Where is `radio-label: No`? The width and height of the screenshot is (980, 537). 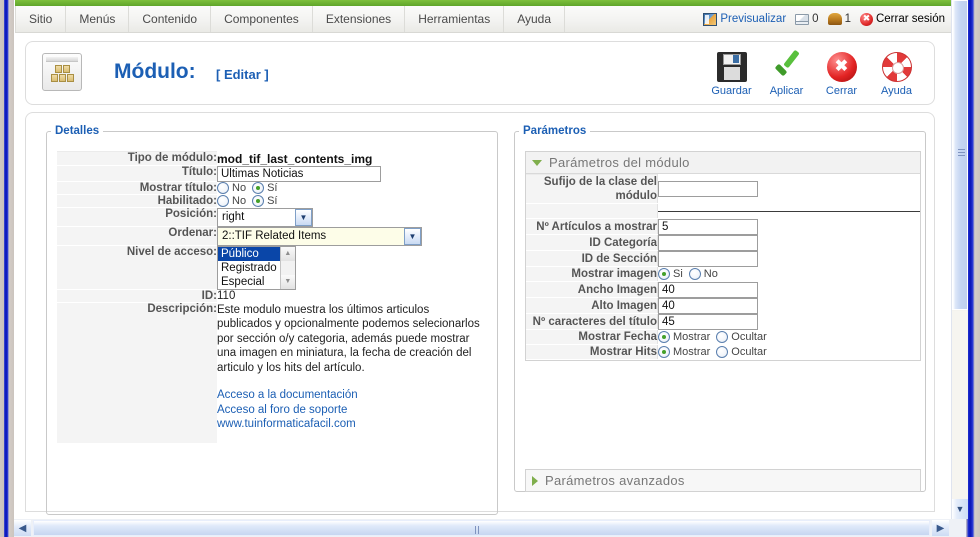 radio-label: No is located at coordinates (710, 274).